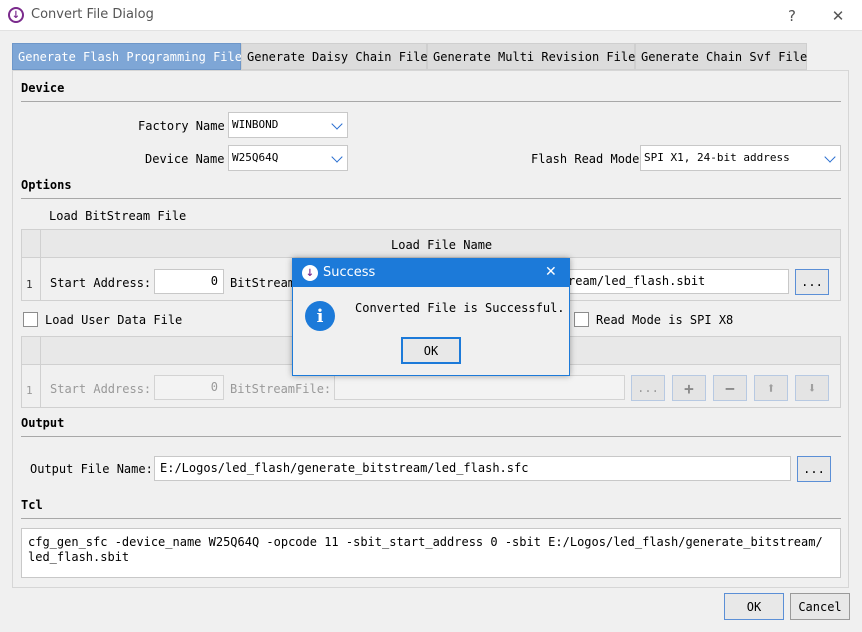  I want to click on success-dialog-title-bar: ↓ Success ✕, so click(431, 273).